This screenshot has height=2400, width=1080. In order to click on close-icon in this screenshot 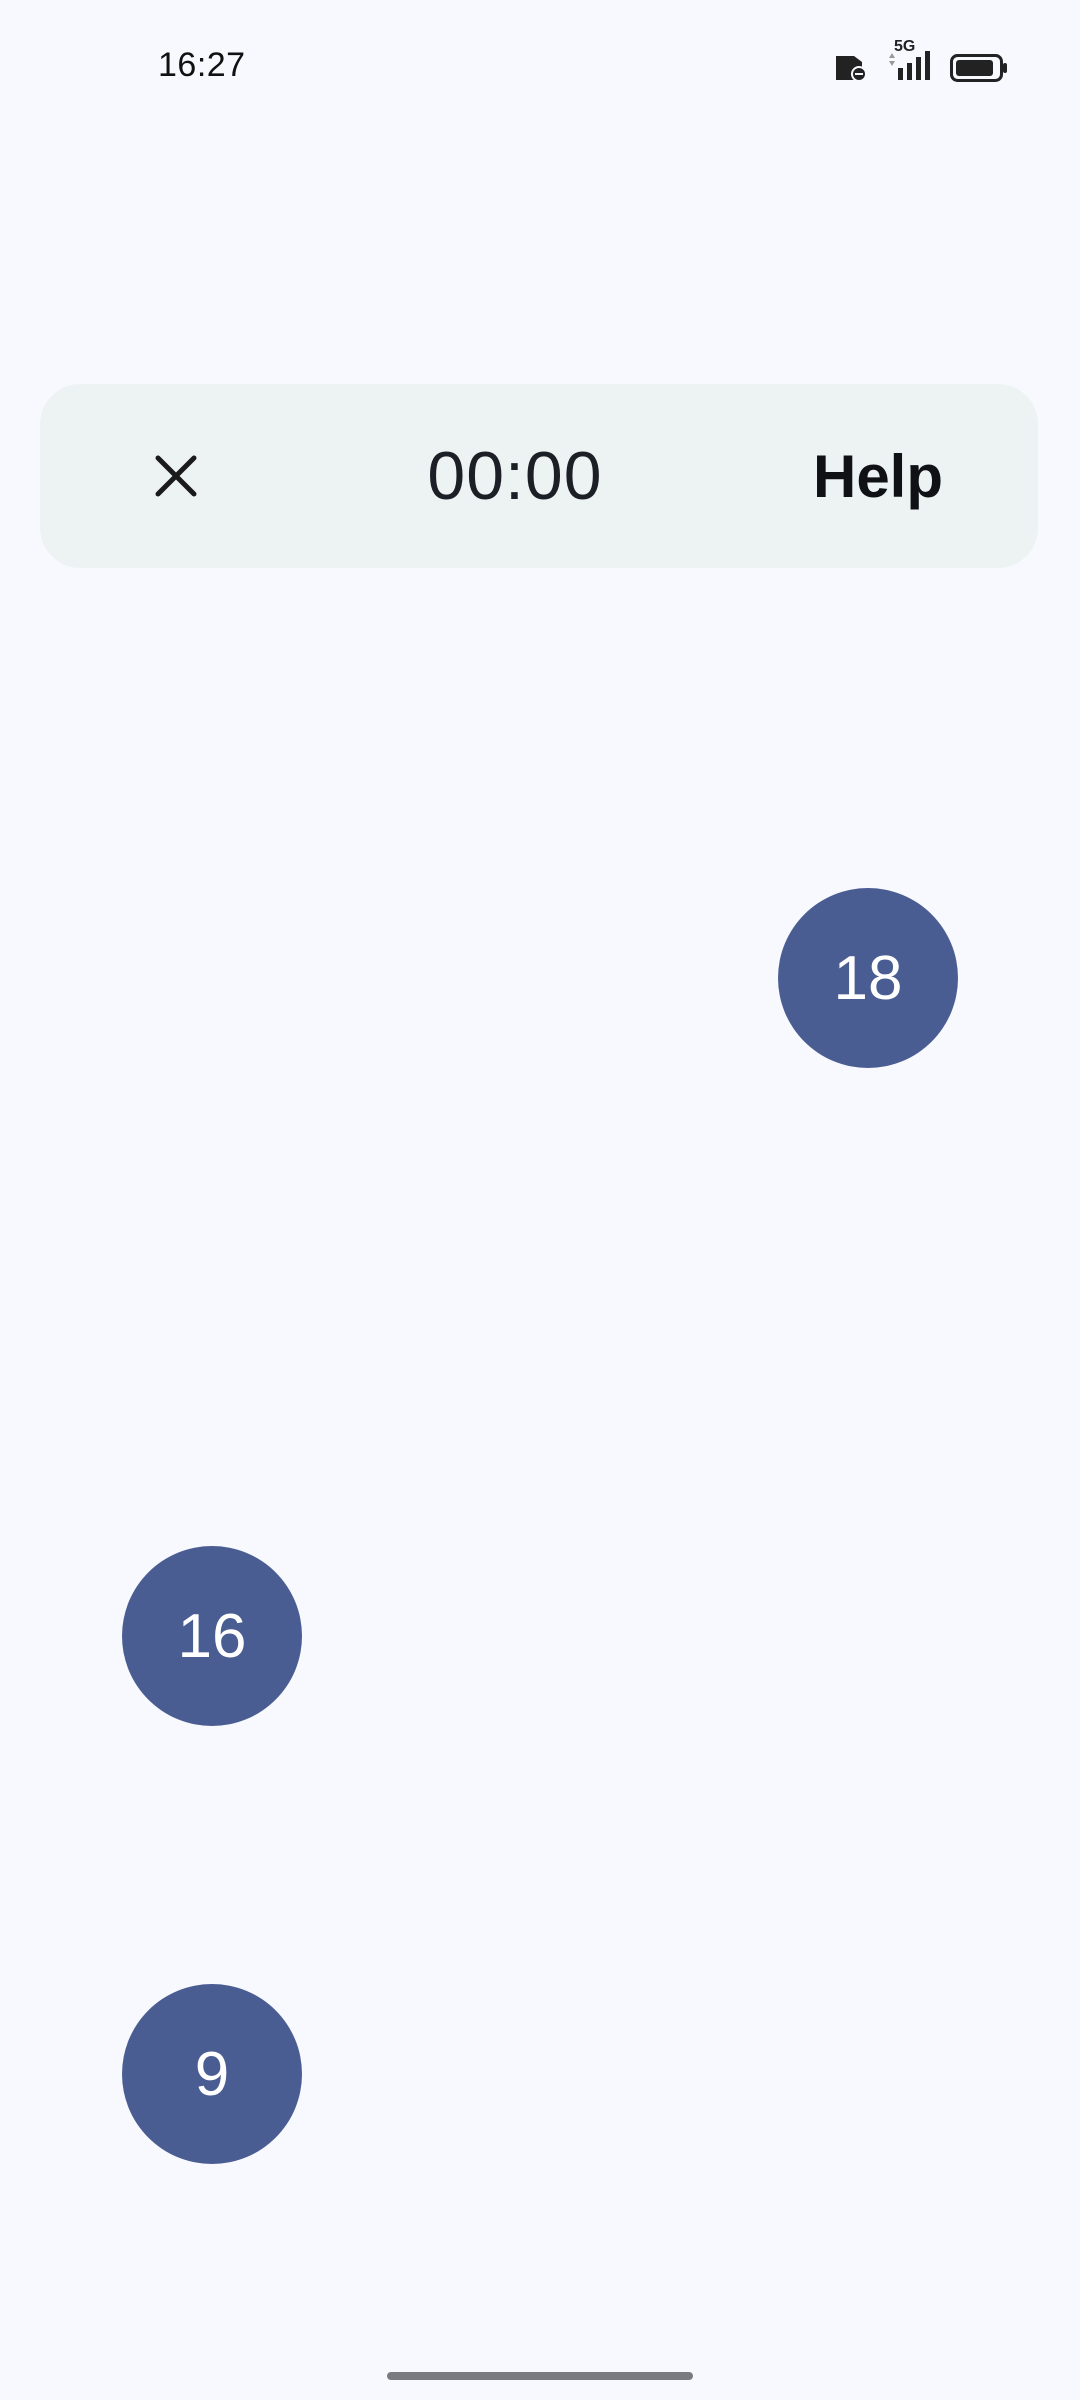, I will do `click(176, 476)`.